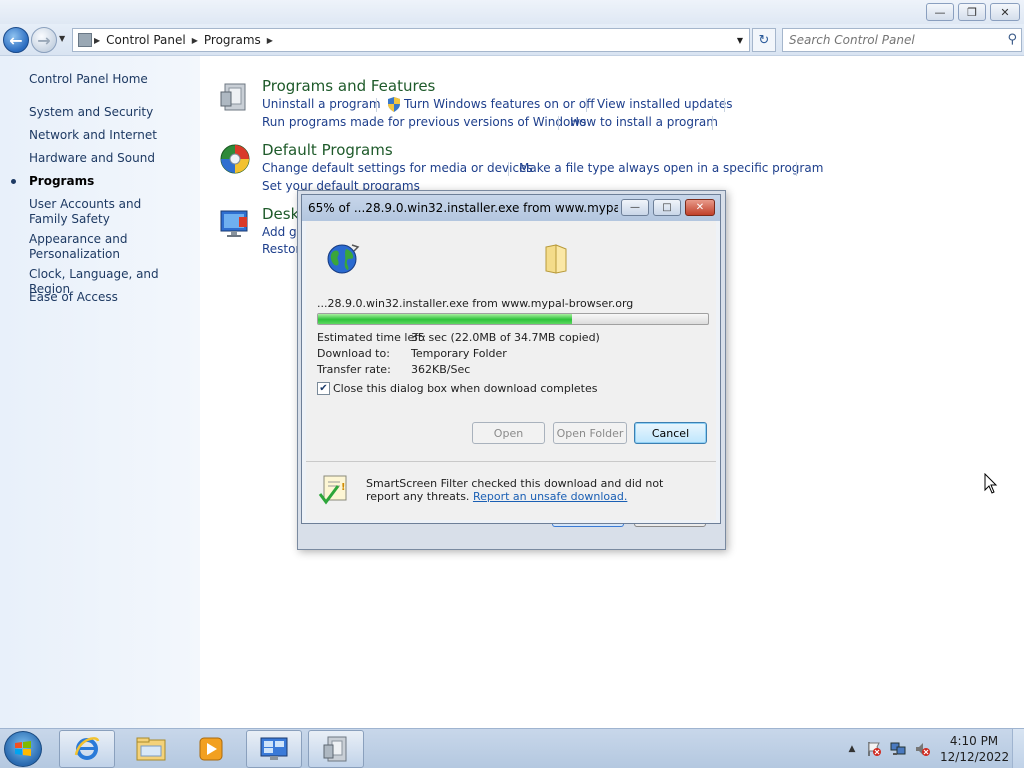 The image size is (1024, 768). What do you see at coordinates (104, 212) in the screenshot?
I see `sidebar-item-user-accounts: User Accounts and Family Safety` at bounding box center [104, 212].